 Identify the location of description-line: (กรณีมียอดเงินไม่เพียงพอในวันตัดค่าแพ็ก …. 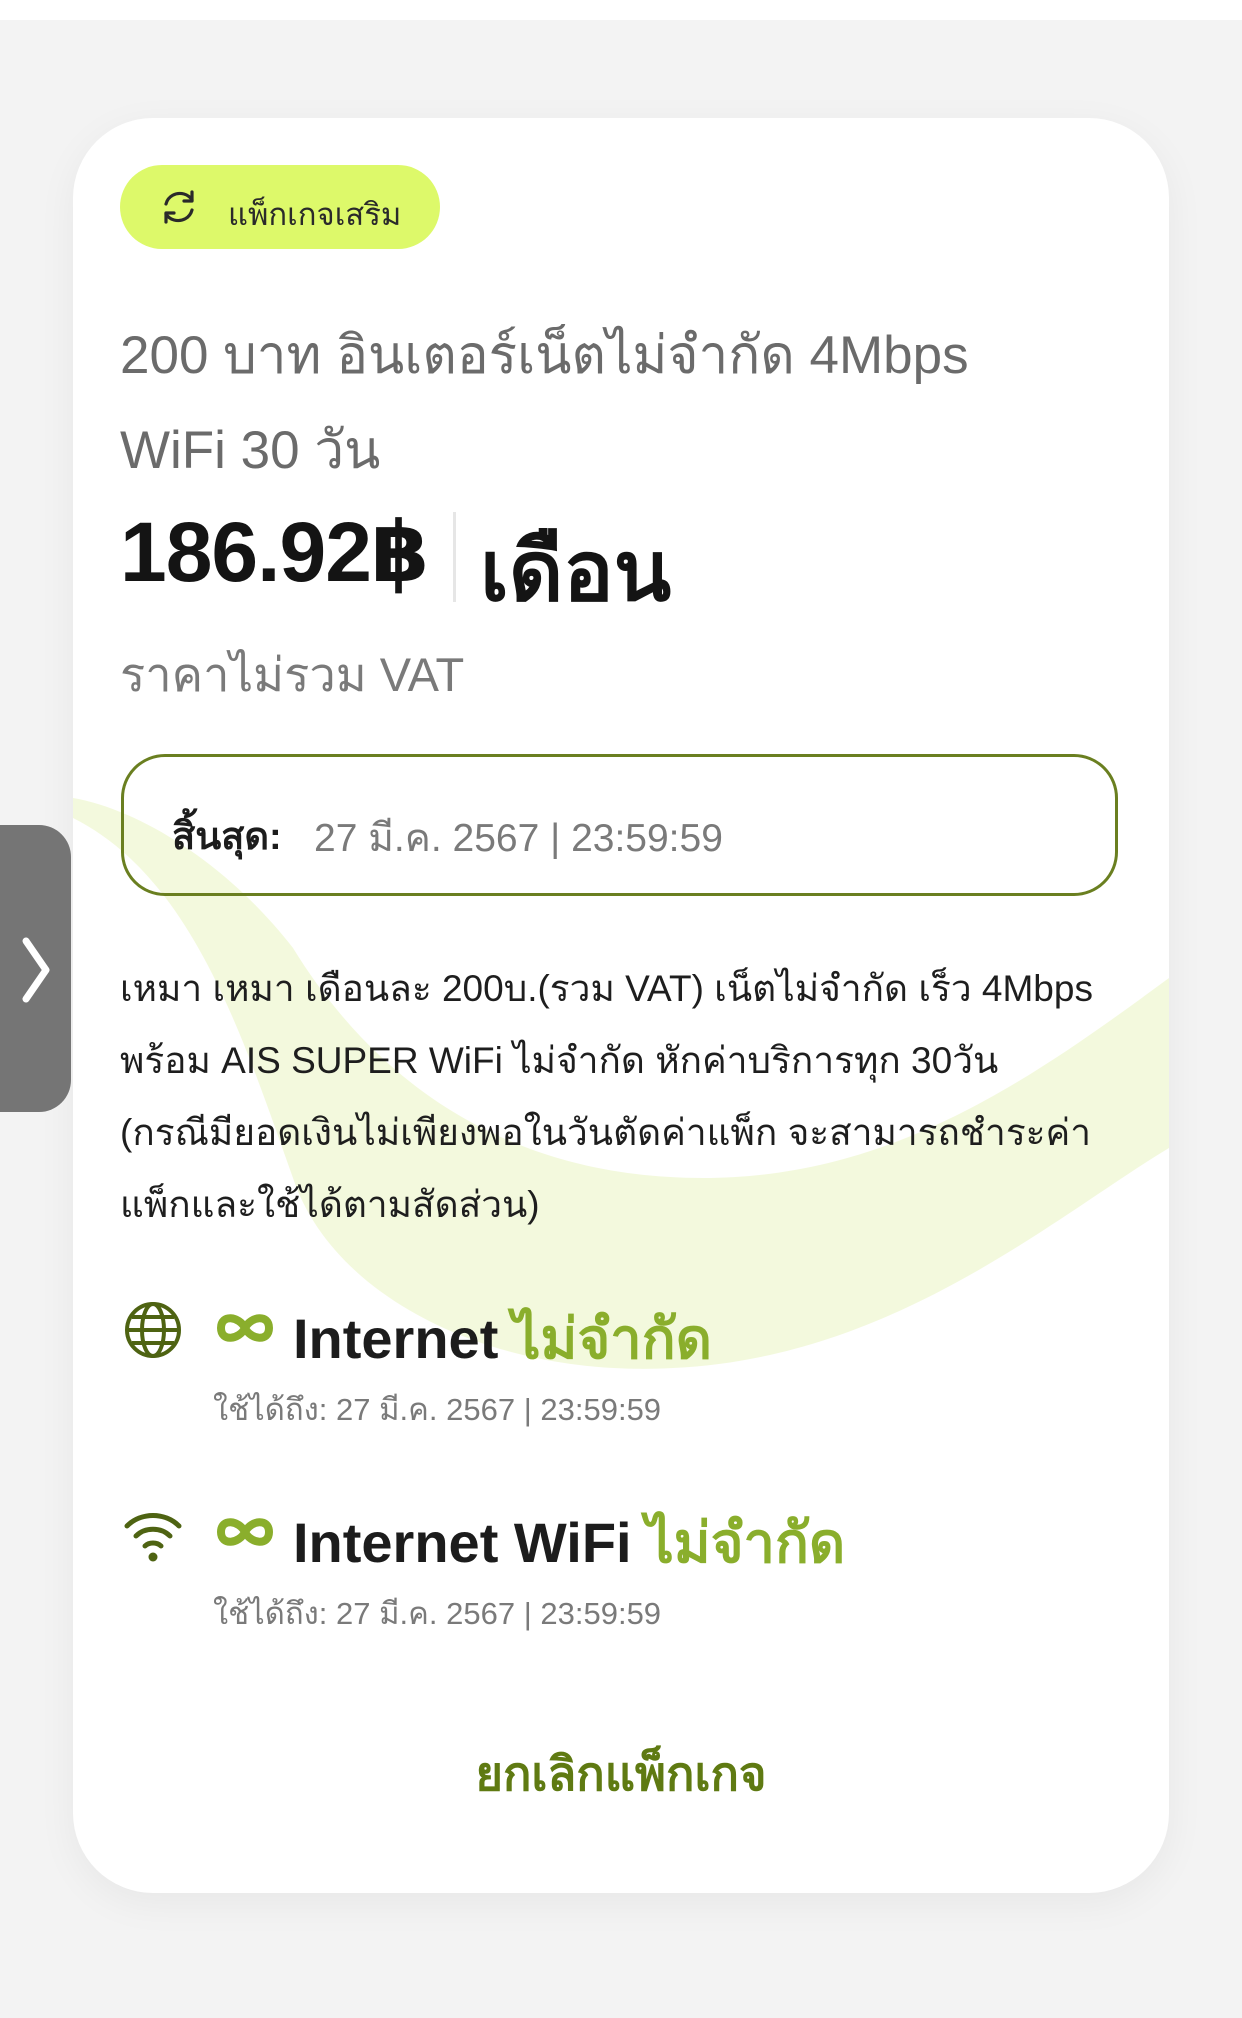
(606, 1132).